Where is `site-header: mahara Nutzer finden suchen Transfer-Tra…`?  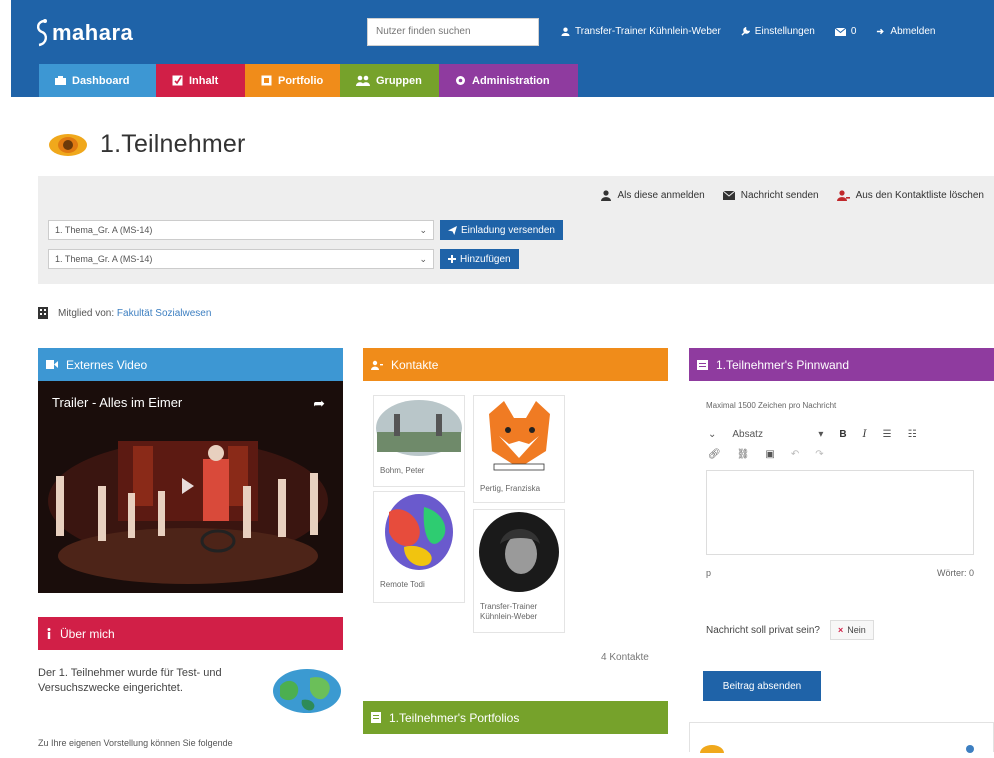
site-header: mahara Nutzer finden suchen Transfer-Tra… is located at coordinates (502, 48).